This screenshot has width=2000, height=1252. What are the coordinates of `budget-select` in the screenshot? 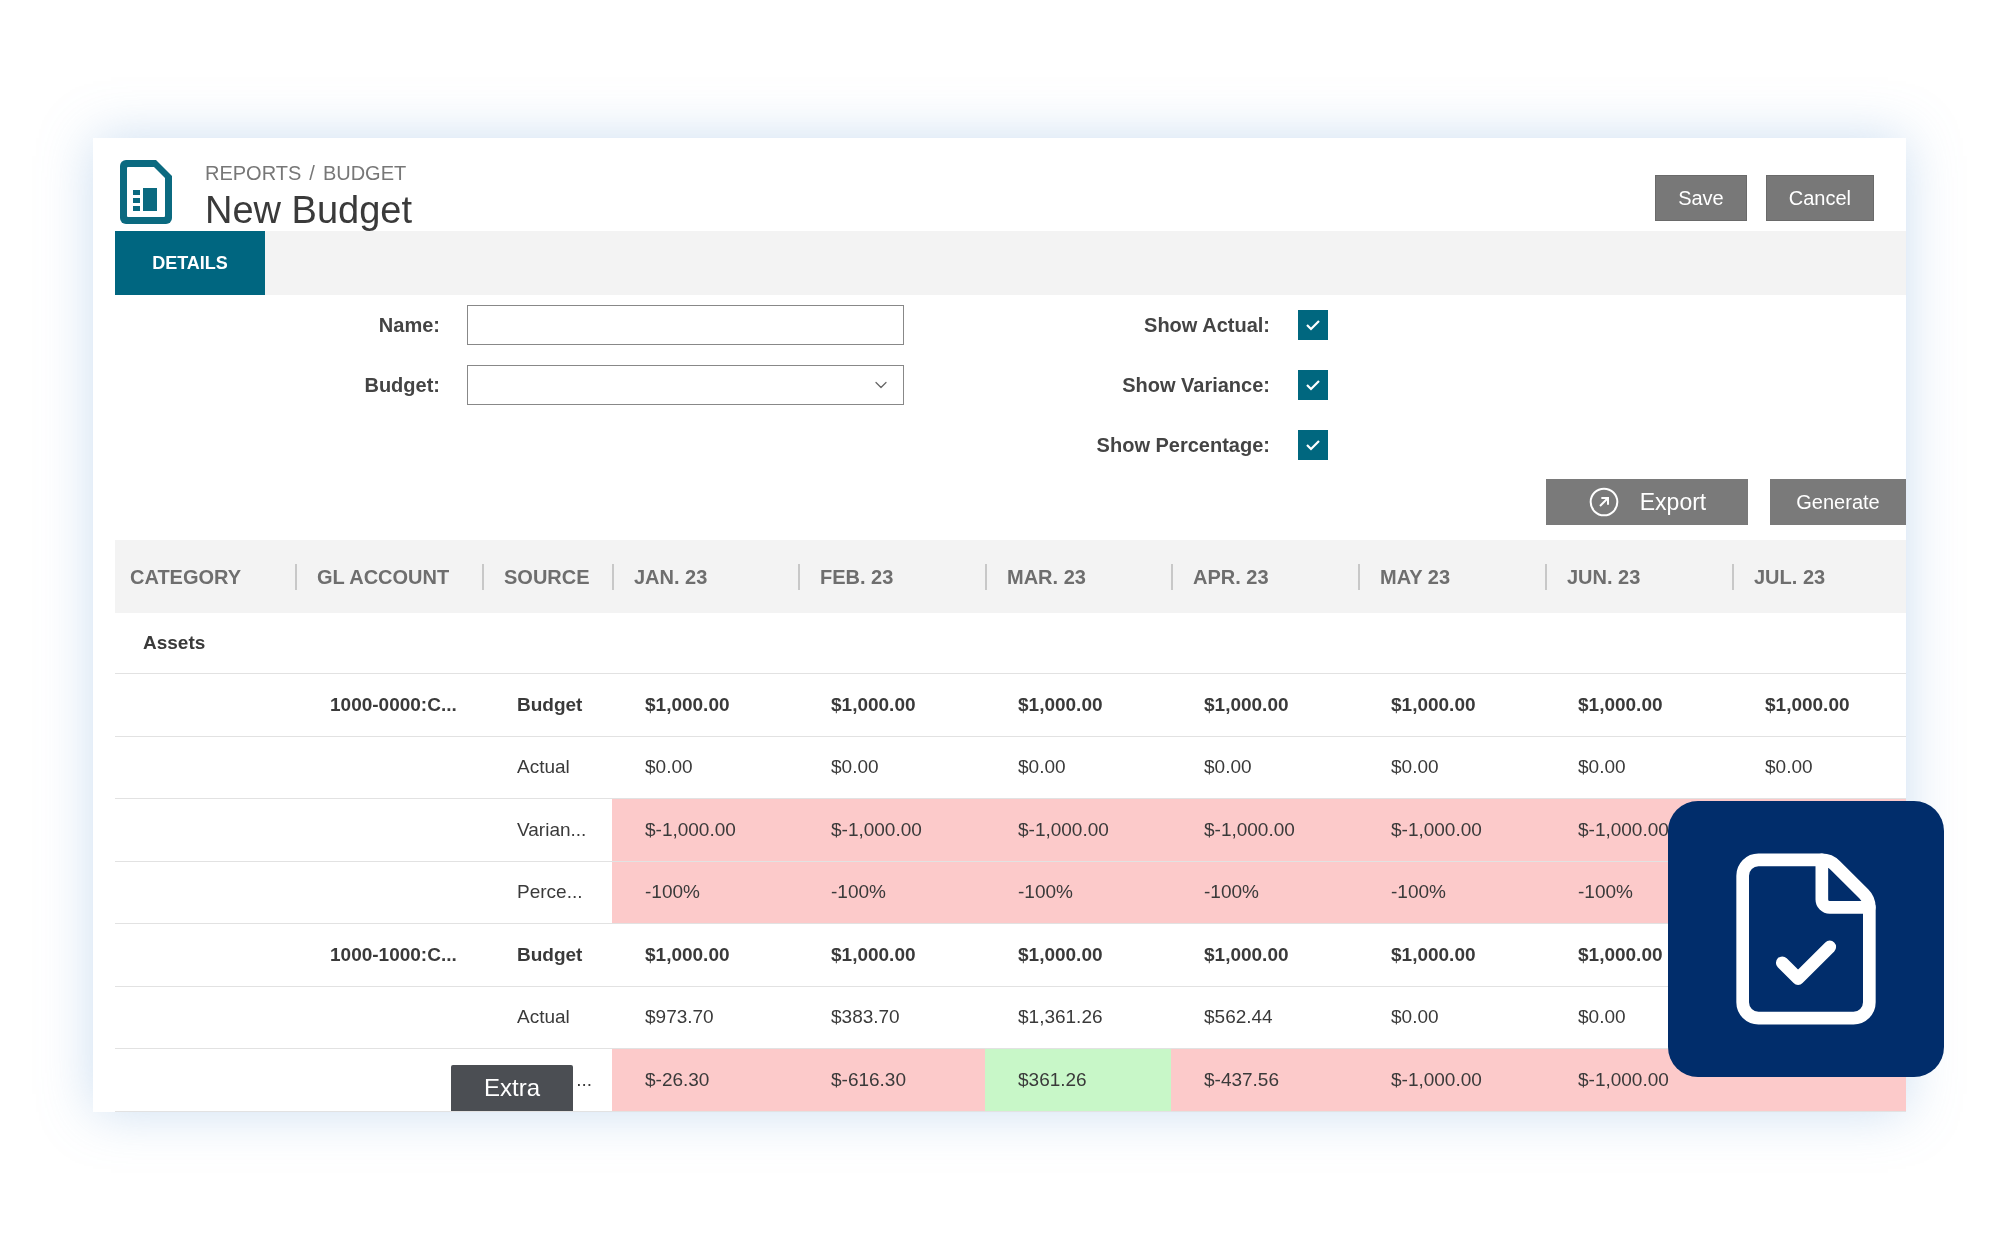 It's located at (685, 385).